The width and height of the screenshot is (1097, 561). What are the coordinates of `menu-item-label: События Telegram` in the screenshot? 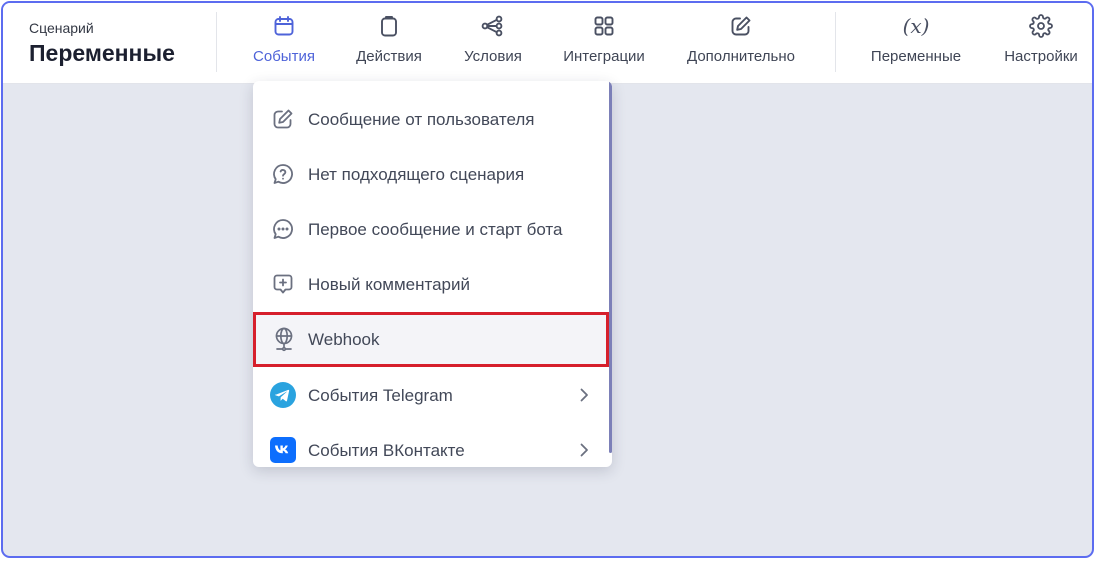 It's located at (380, 395).